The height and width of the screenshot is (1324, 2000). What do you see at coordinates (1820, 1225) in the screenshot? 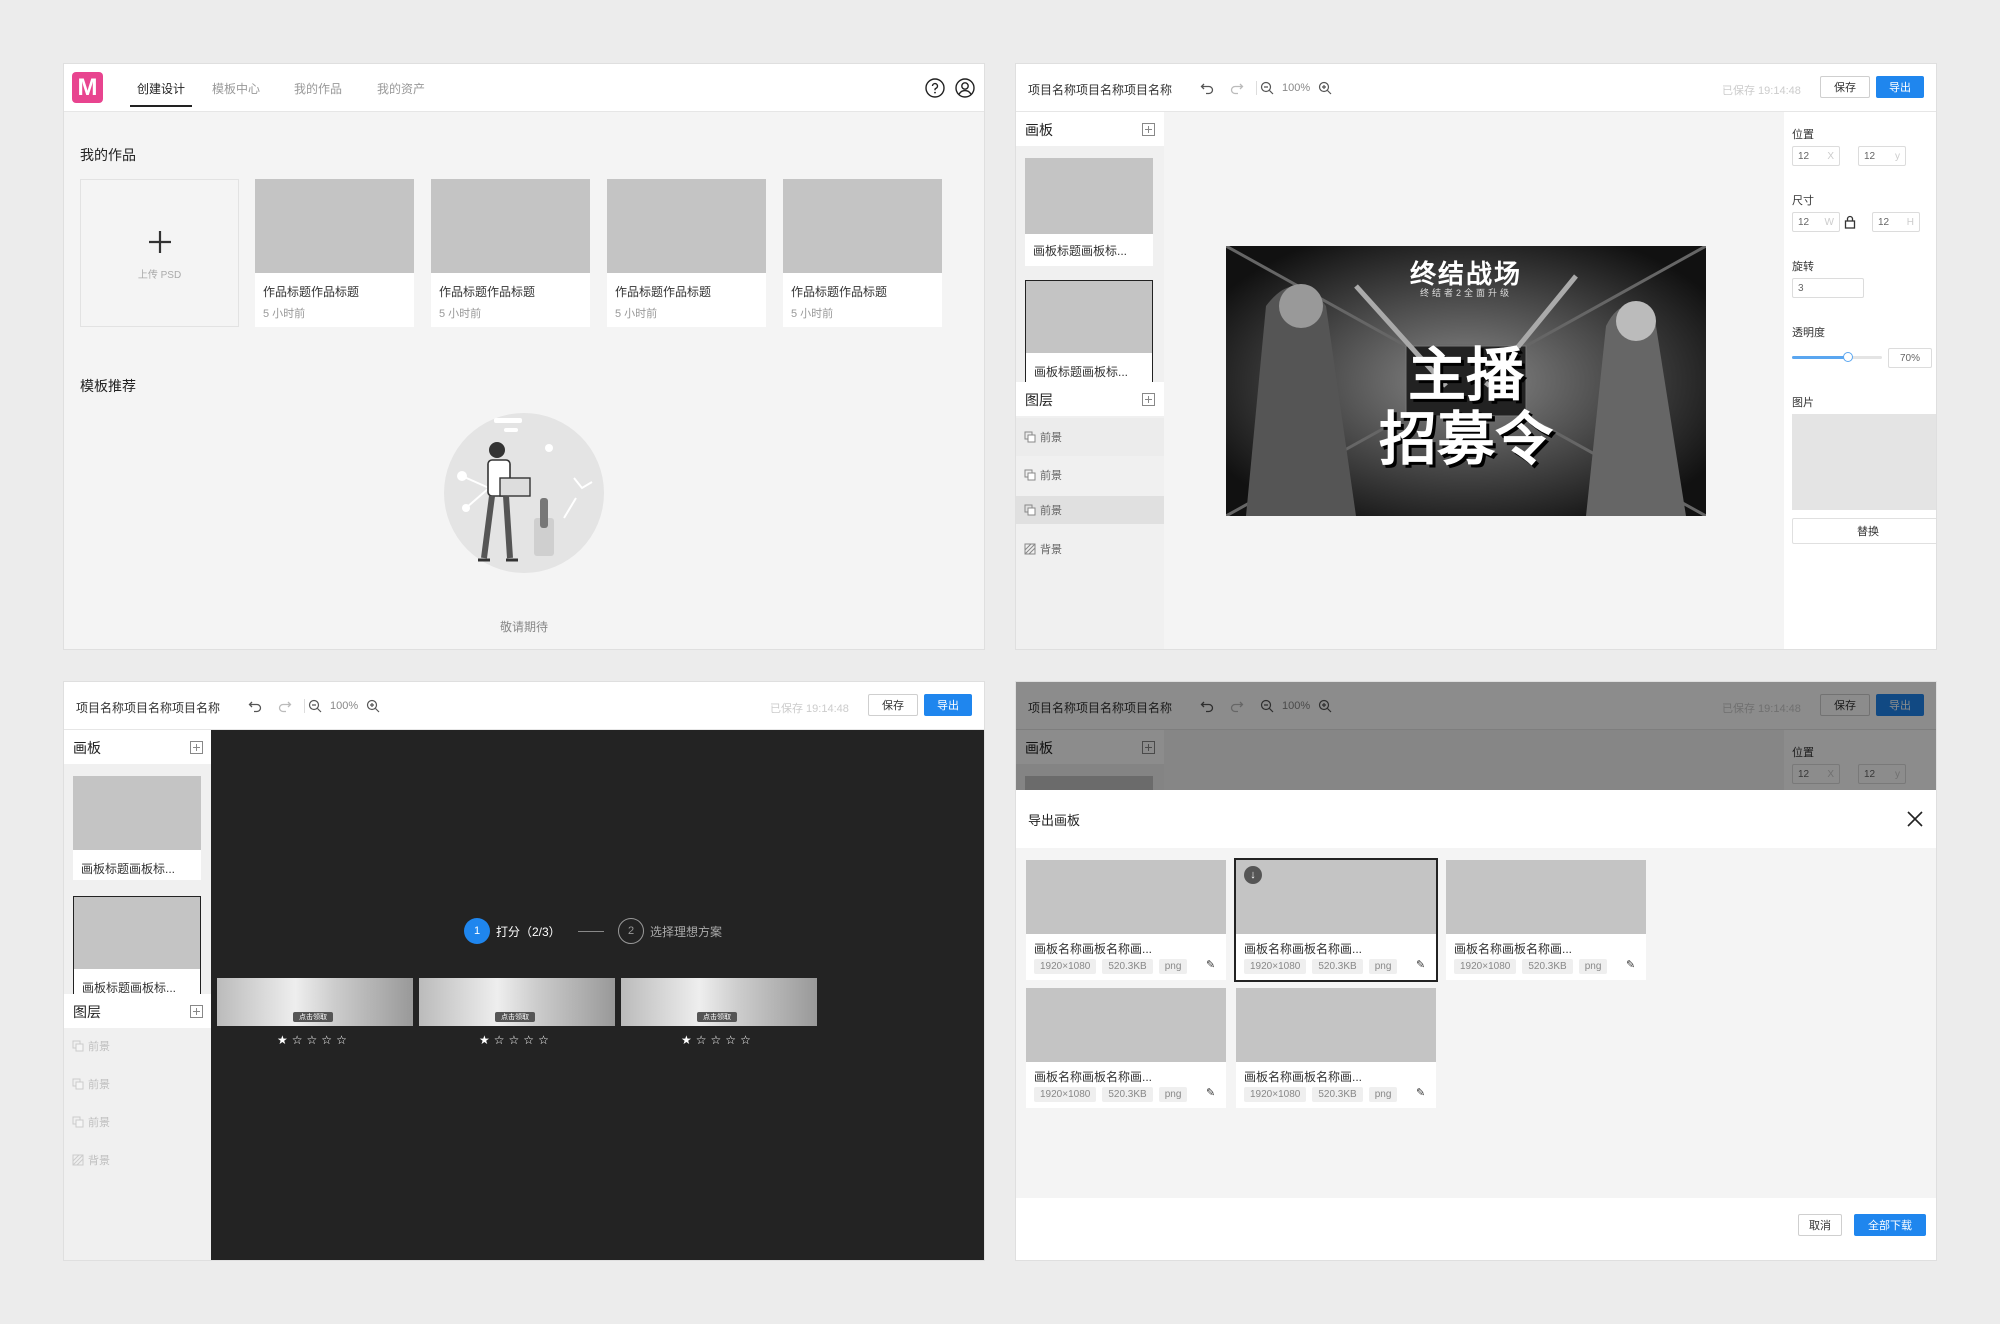
I see `cancel-button: 取消` at bounding box center [1820, 1225].